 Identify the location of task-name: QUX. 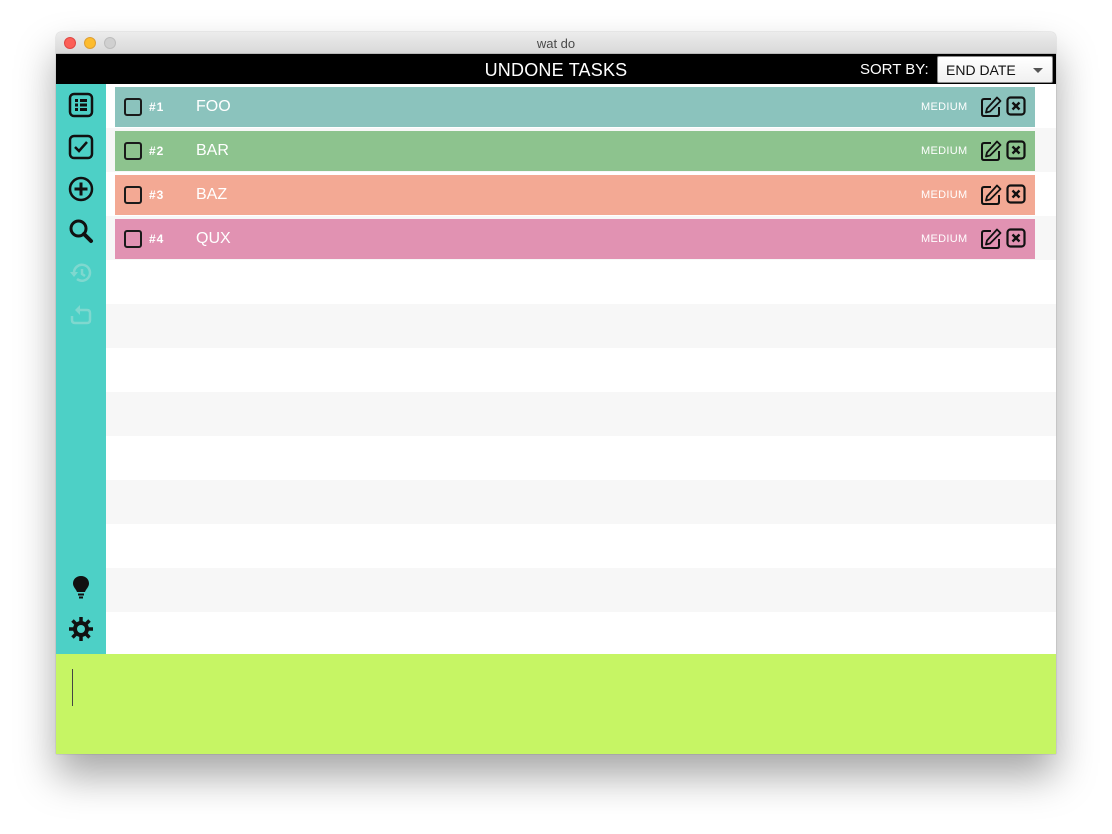
(213, 238).